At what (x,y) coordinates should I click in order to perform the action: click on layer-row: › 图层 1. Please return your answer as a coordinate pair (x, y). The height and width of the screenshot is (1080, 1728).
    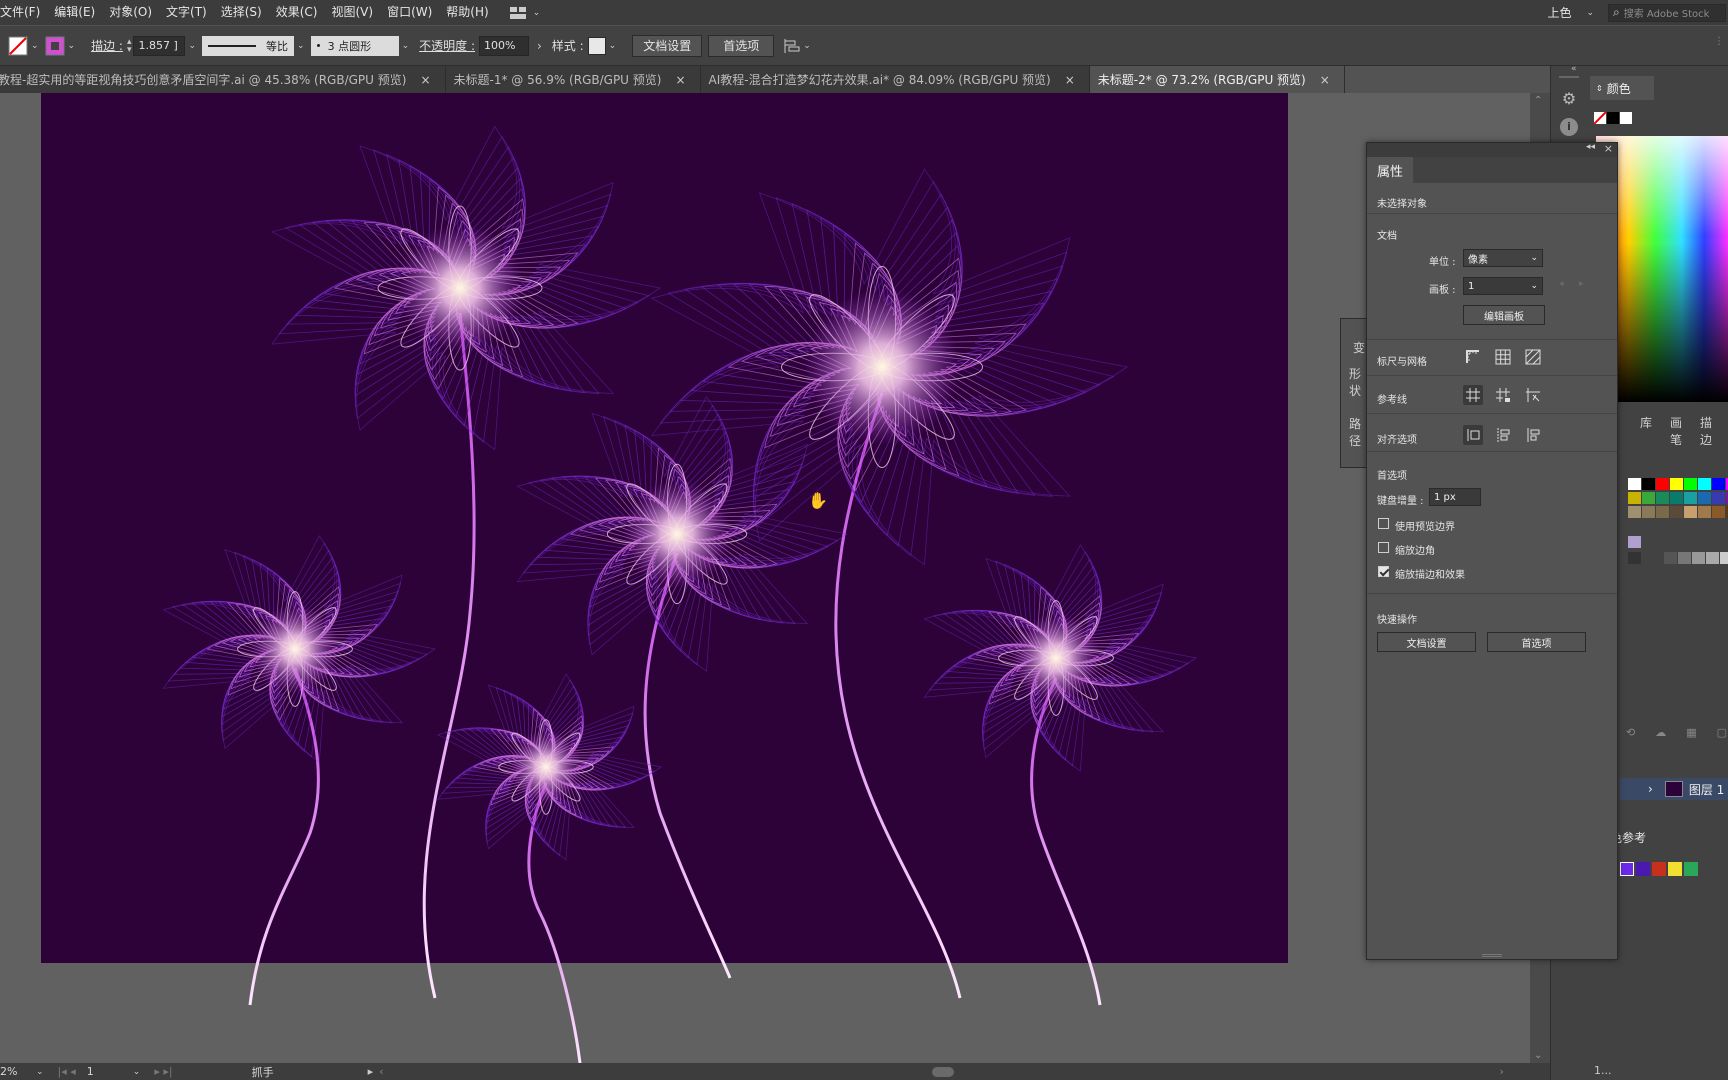
    Looking at the image, I should click on (1674, 789).